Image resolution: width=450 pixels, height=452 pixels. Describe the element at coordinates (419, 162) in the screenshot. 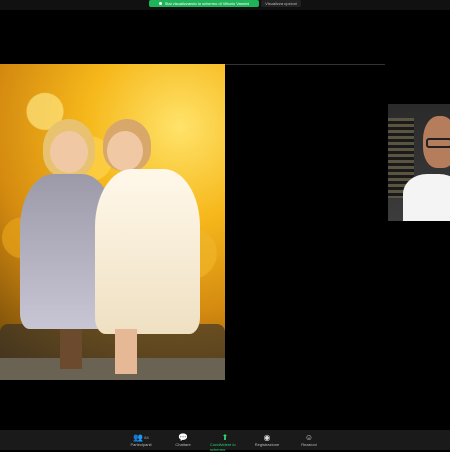

I see `participant-video-tile` at that location.